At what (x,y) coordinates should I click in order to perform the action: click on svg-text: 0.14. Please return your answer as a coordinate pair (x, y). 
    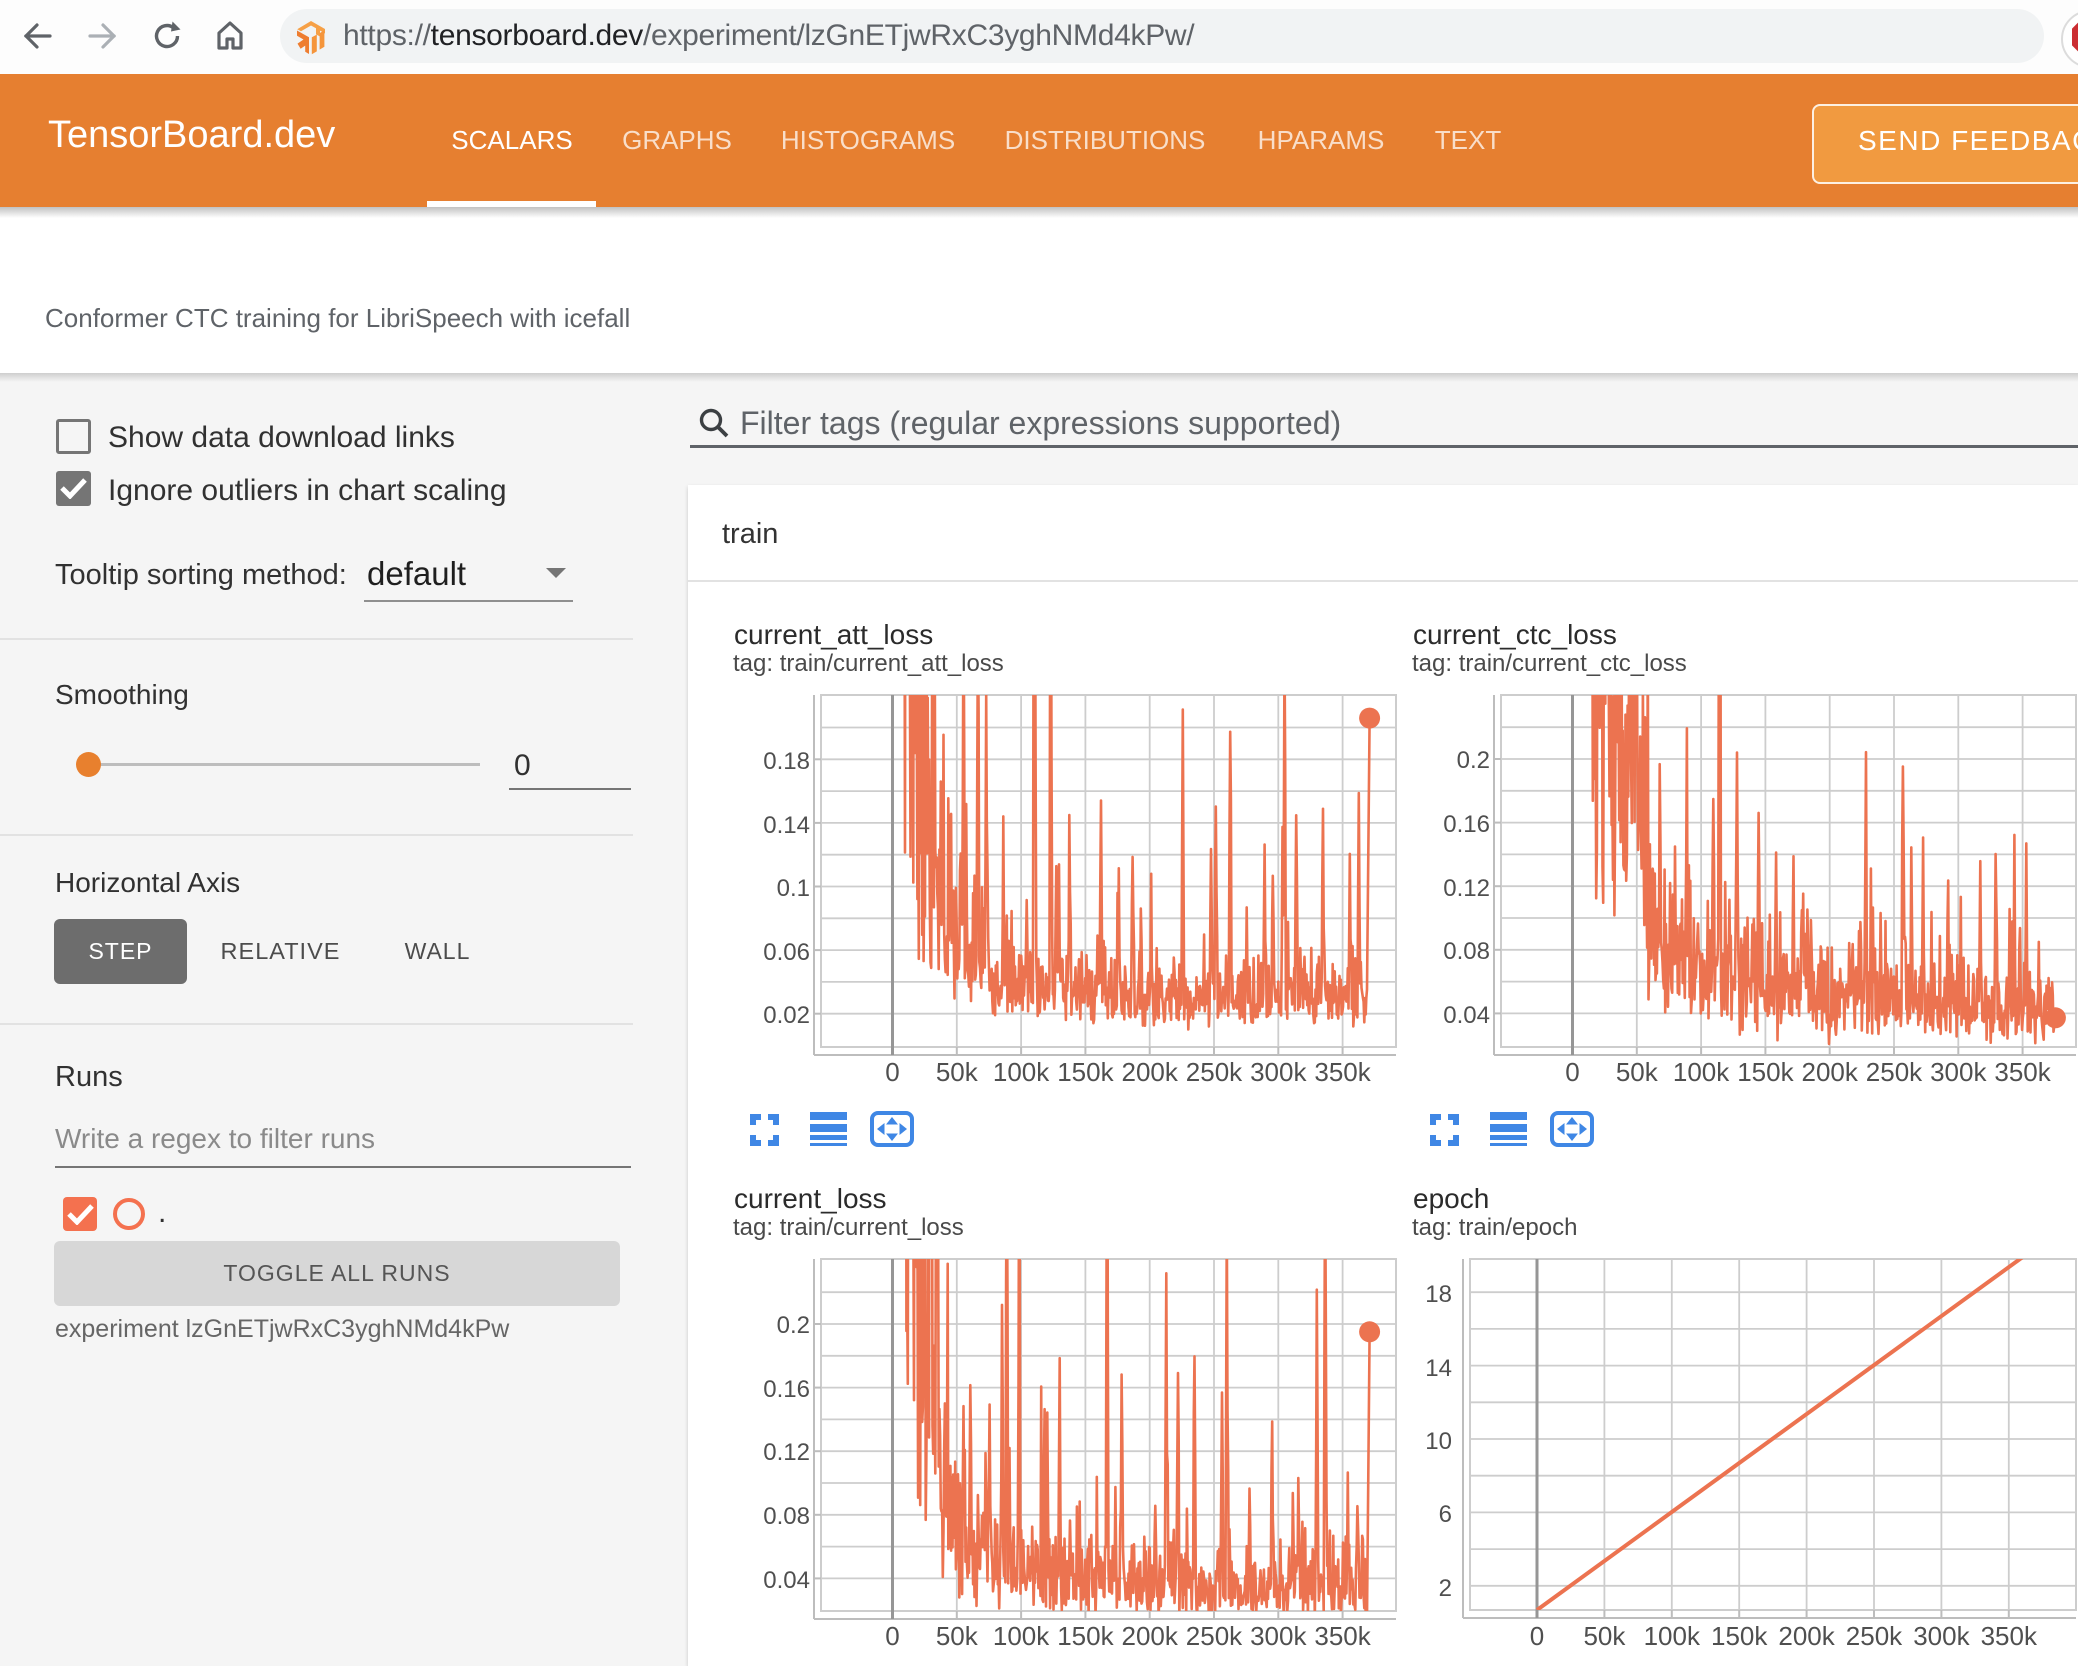
    Looking at the image, I should click on (786, 825).